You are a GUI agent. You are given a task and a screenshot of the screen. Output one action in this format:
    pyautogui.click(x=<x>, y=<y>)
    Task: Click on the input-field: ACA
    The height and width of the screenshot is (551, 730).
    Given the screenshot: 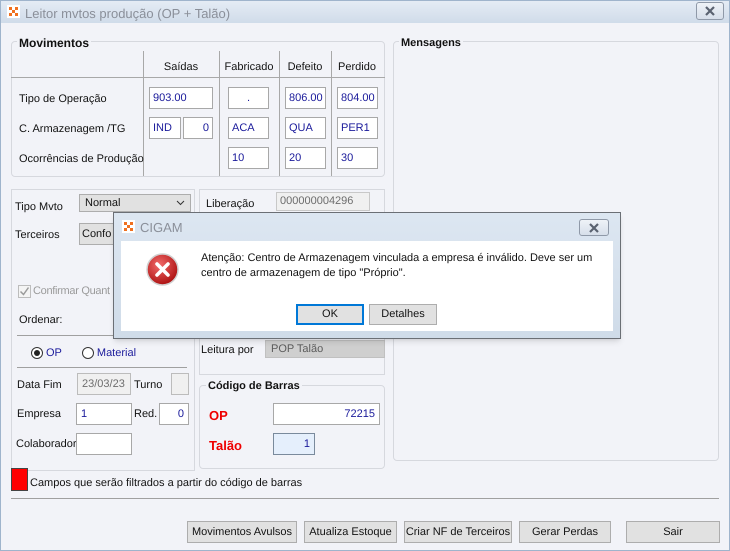 What is the action you would take?
    pyautogui.click(x=248, y=128)
    